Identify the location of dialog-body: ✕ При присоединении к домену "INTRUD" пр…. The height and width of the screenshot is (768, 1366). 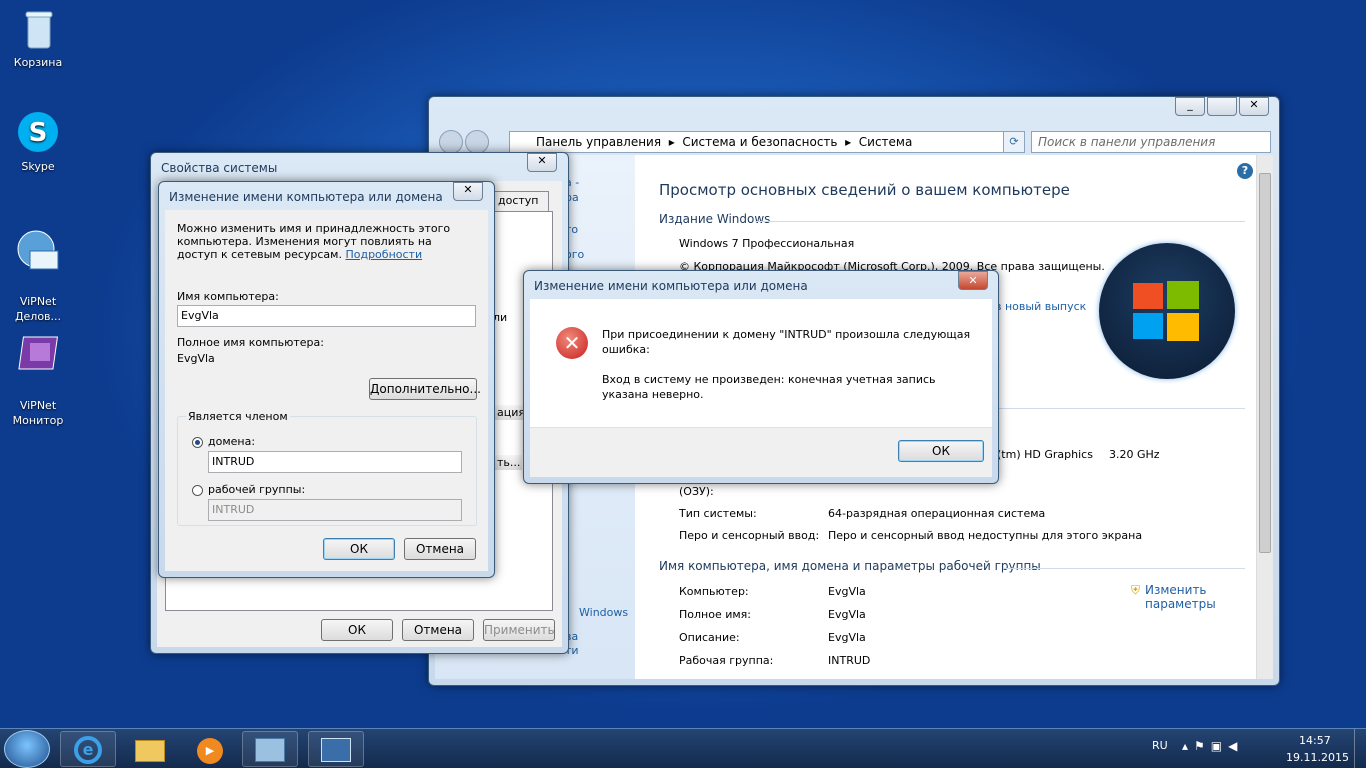
(761, 388).